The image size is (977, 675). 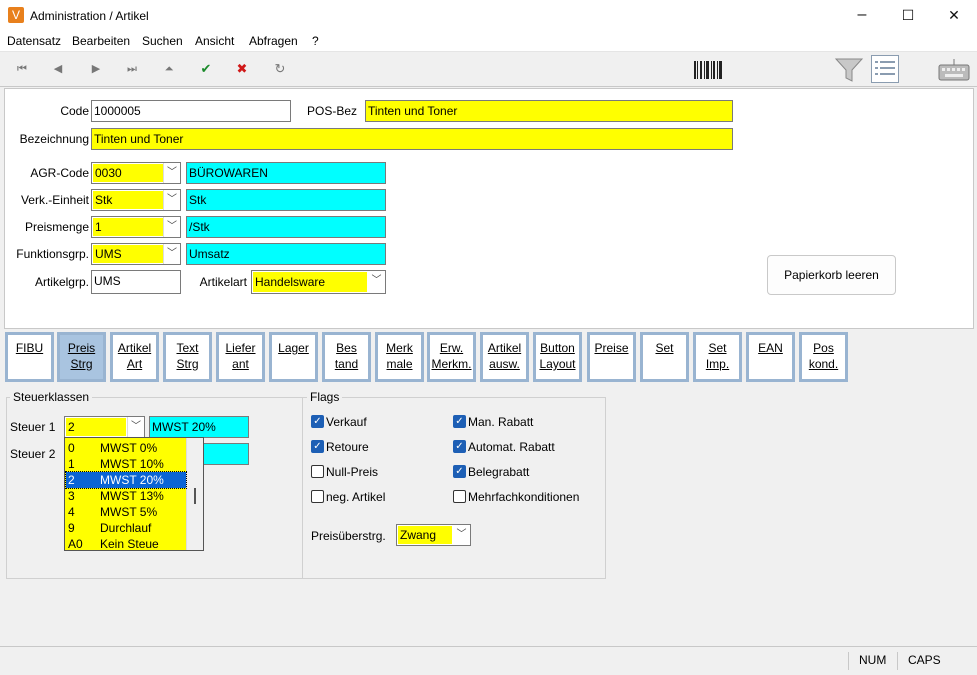 I want to click on checkbox-label: Man. Rabatt, so click(x=500, y=422).